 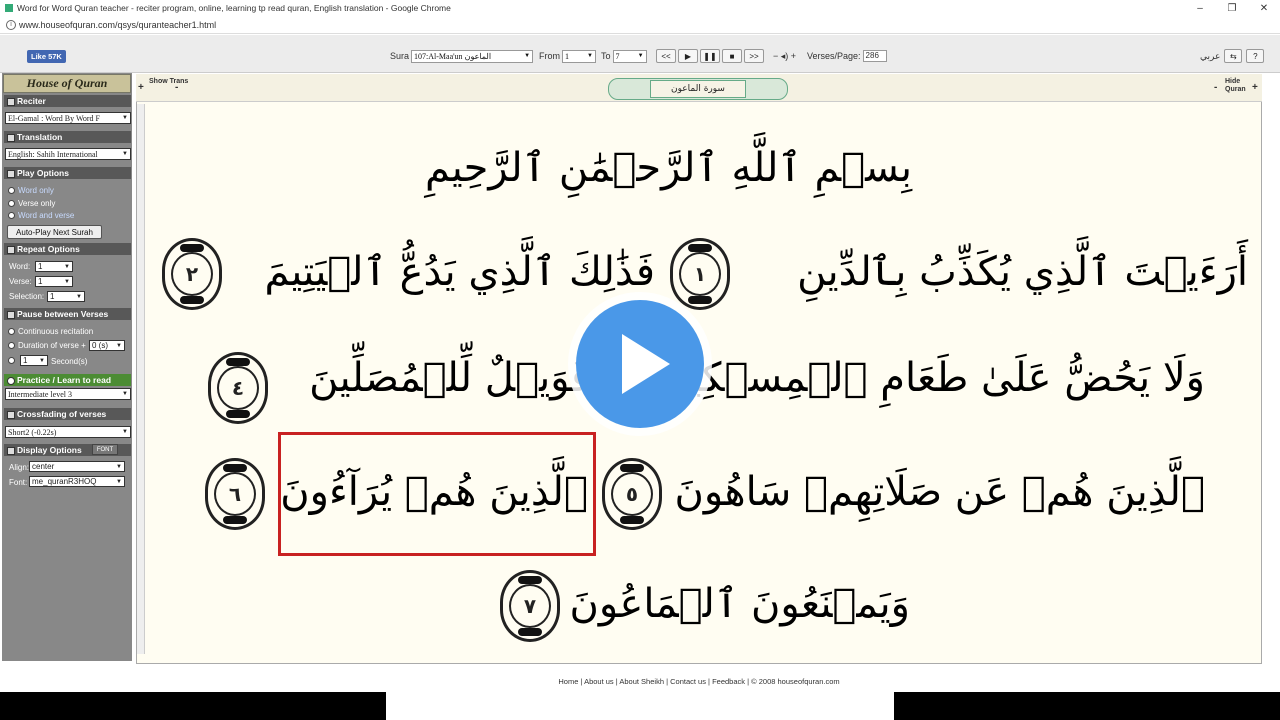 What do you see at coordinates (666, 56) in the screenshot?
I see `previous-button: <<` at bounding box center [666, 56].